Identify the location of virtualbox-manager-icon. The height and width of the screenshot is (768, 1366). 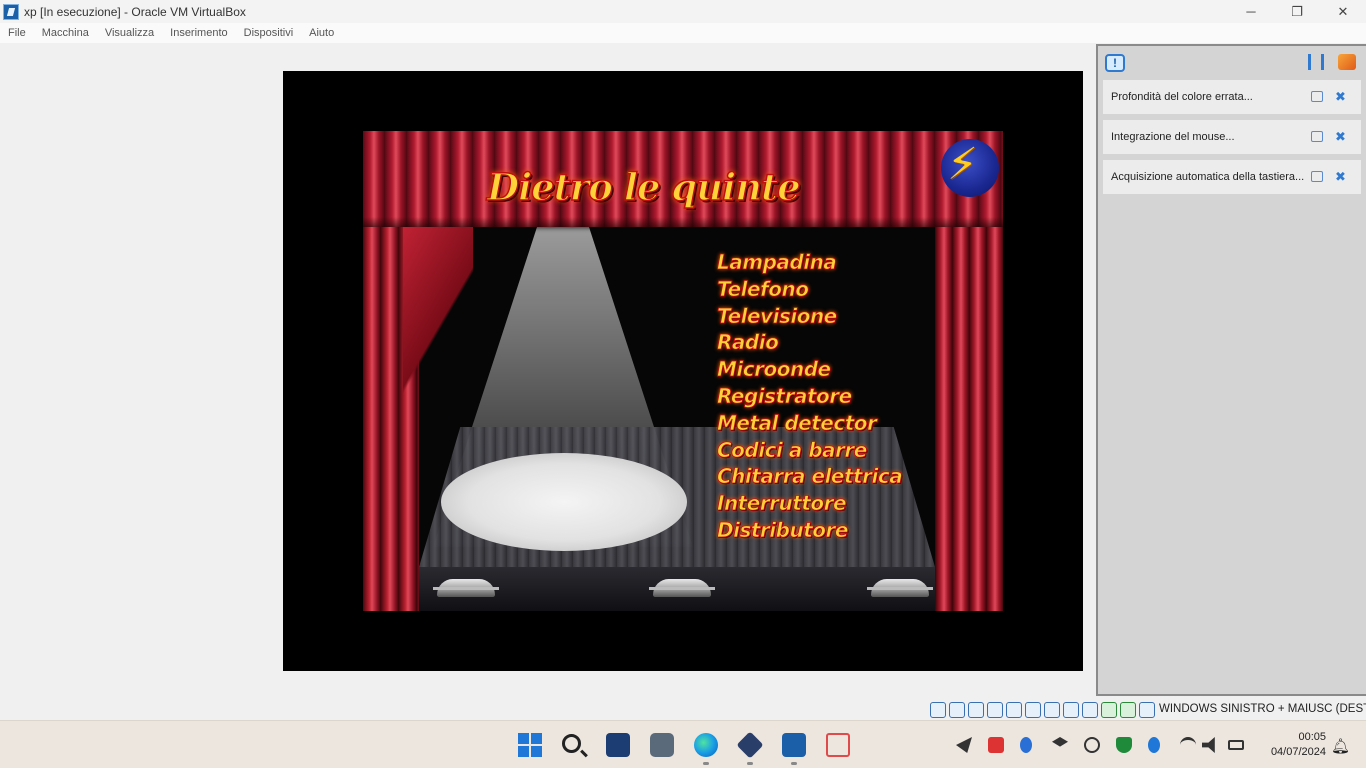
(618, 745).